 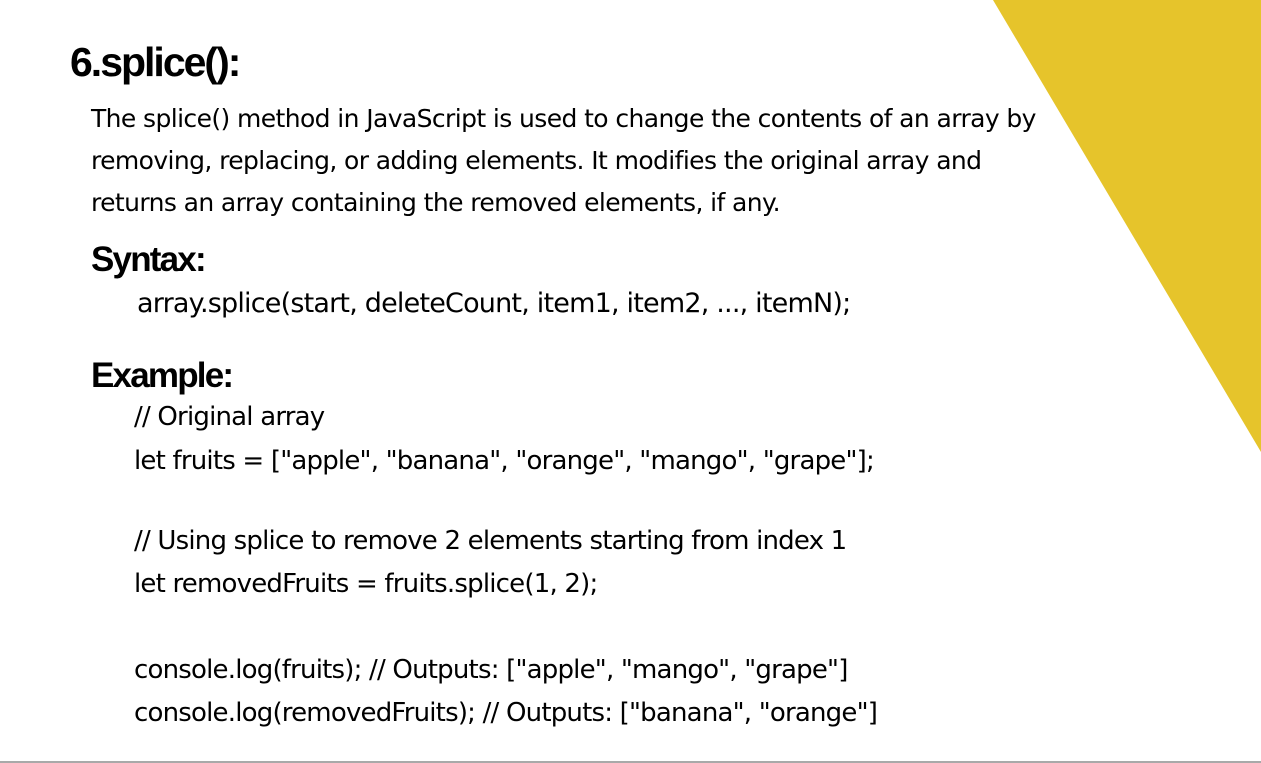 What do you see at coordinates (155, 62) in the screenshot?
I see `slide-title: 6.splice():` at bounding box center [155, 62].